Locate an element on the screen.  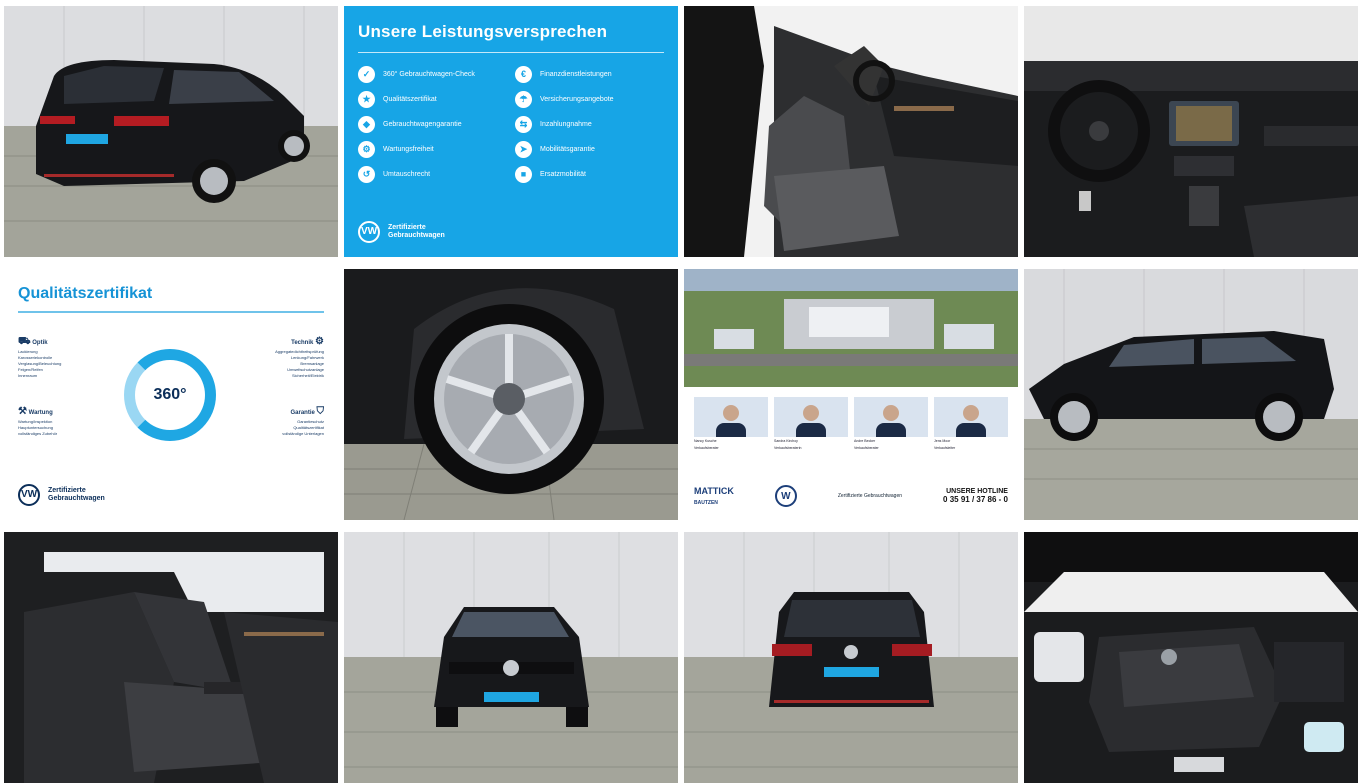
car-icon: ■ is located at coordinates (523, 174).